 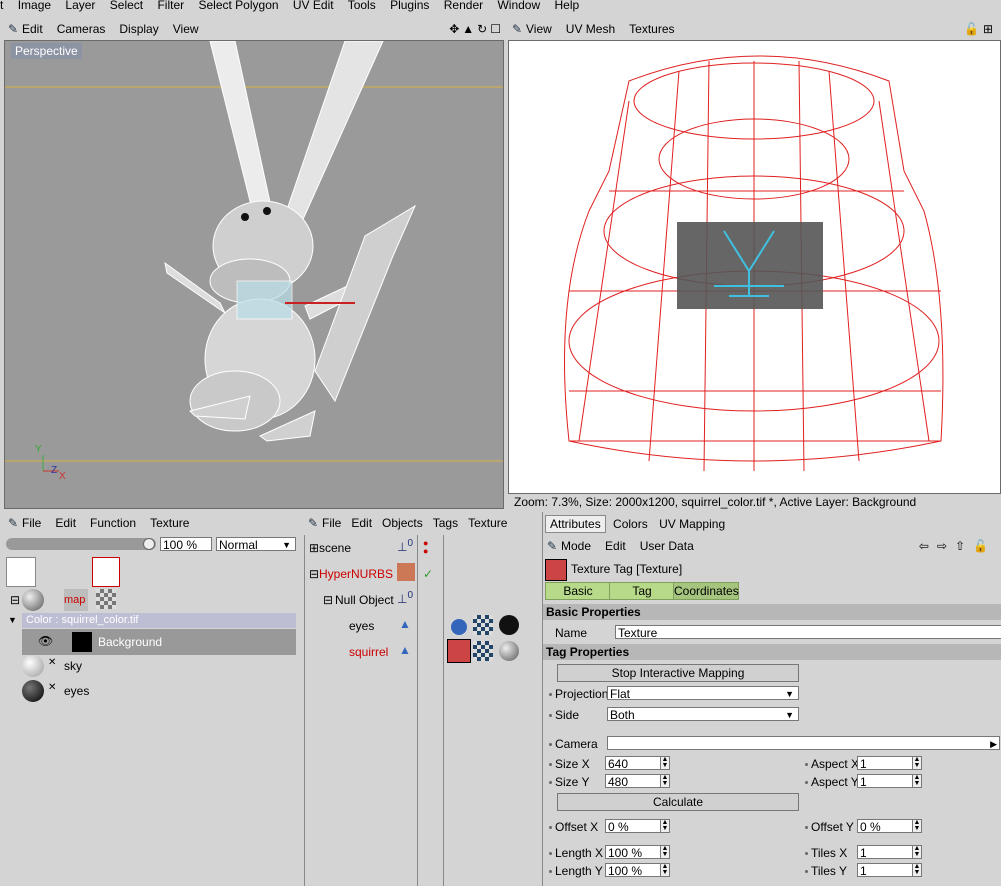 What do you see at coordinates (665, 781) in the screenshot?
I see `size-y-stepper: ▲ ▼` at bounding box center [665, 781].